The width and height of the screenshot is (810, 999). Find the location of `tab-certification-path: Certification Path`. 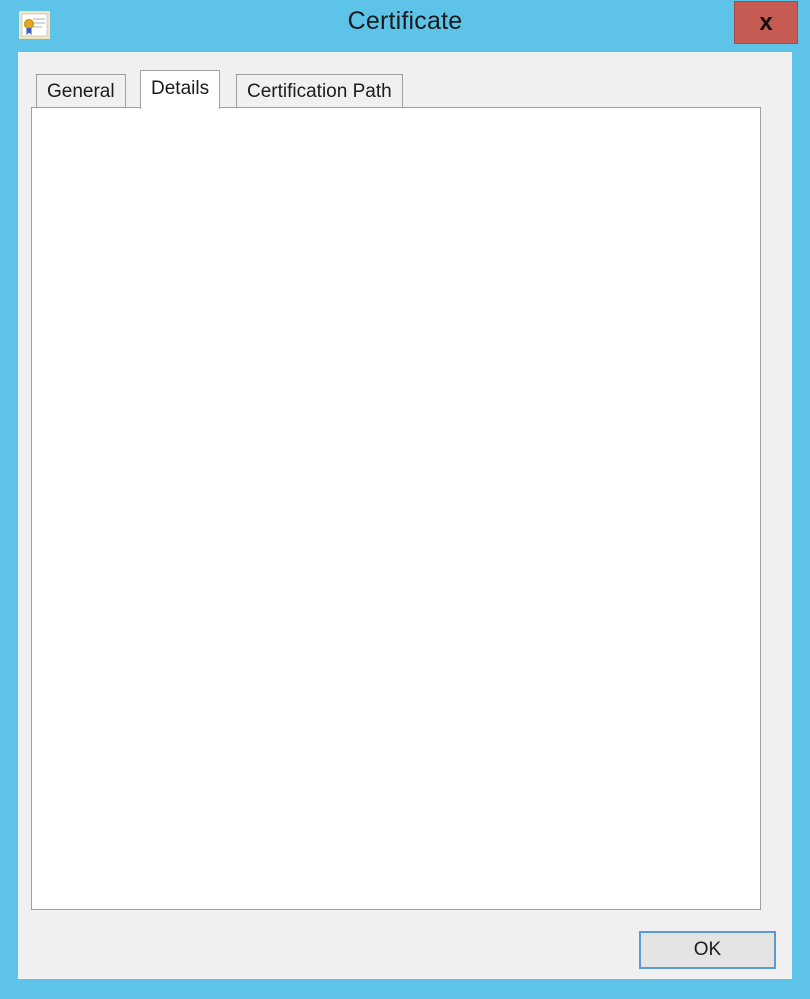

tab-certification-path: Certification Path is located at coordinates (319, 91).